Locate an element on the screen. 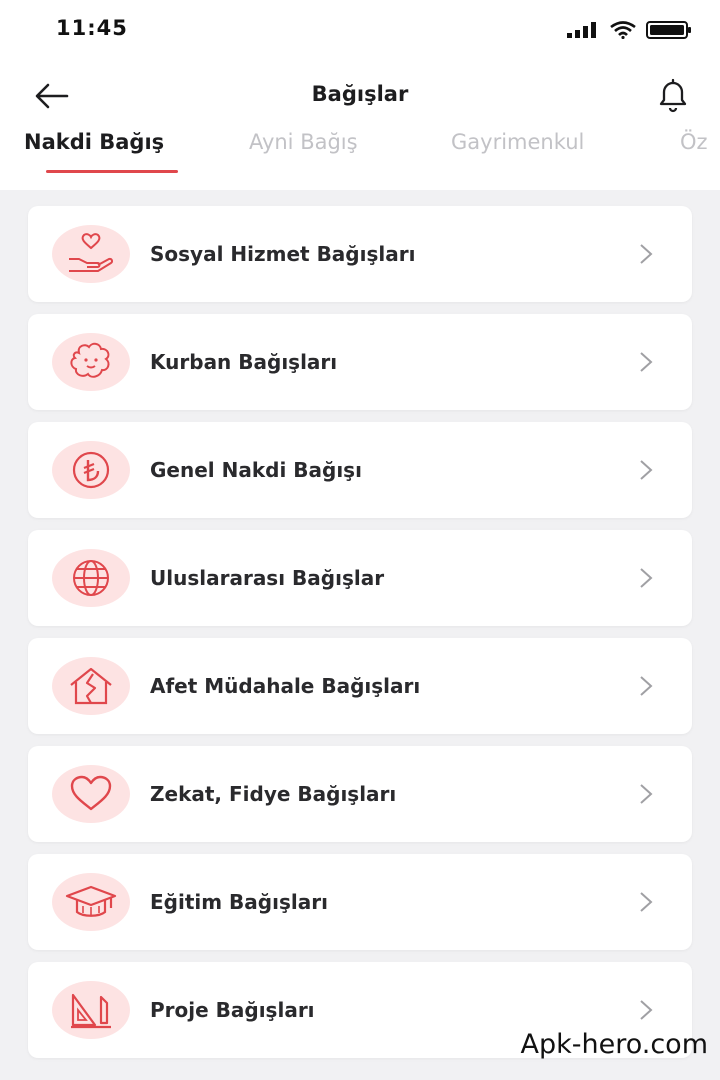 This screenshot has width=720, height=1080. status-time: 11:45 is located at coordinates (92, 28).